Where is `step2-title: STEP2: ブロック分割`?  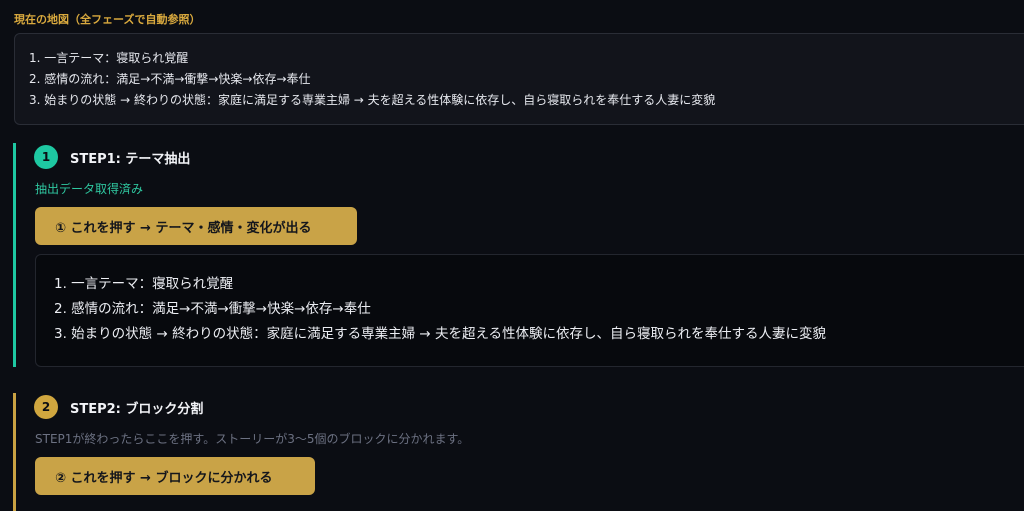 step2-title: STEP2: ブロック分割 is located at coordinates (137, 409).